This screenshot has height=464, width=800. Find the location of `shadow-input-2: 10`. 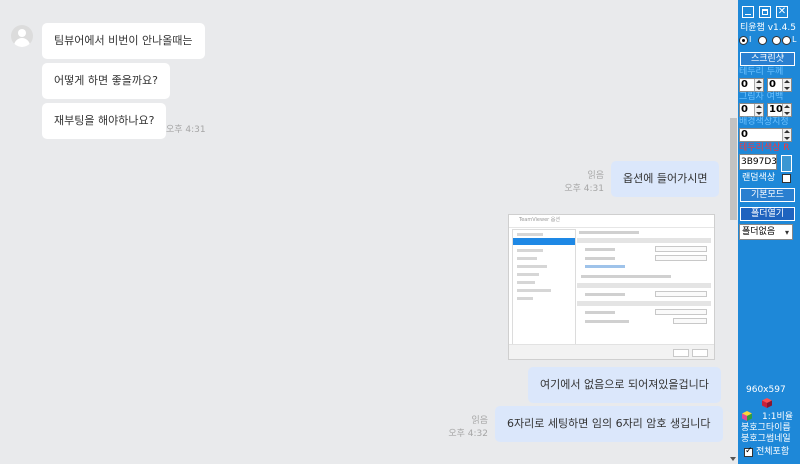

shadow-input-2: 10 is located at coordinates (779, 110).